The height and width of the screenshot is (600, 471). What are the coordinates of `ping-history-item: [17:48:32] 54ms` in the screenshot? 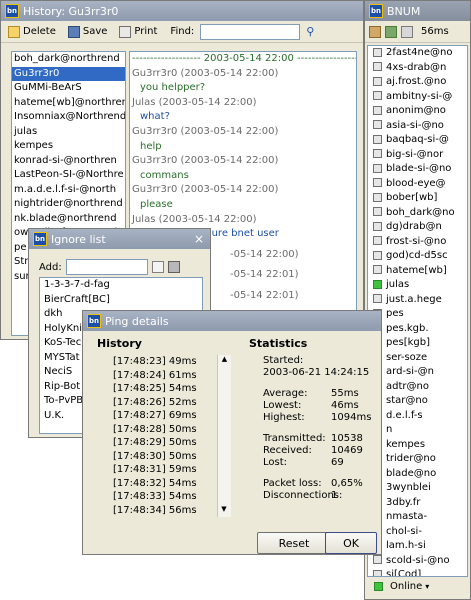 It's located at (155, 483).